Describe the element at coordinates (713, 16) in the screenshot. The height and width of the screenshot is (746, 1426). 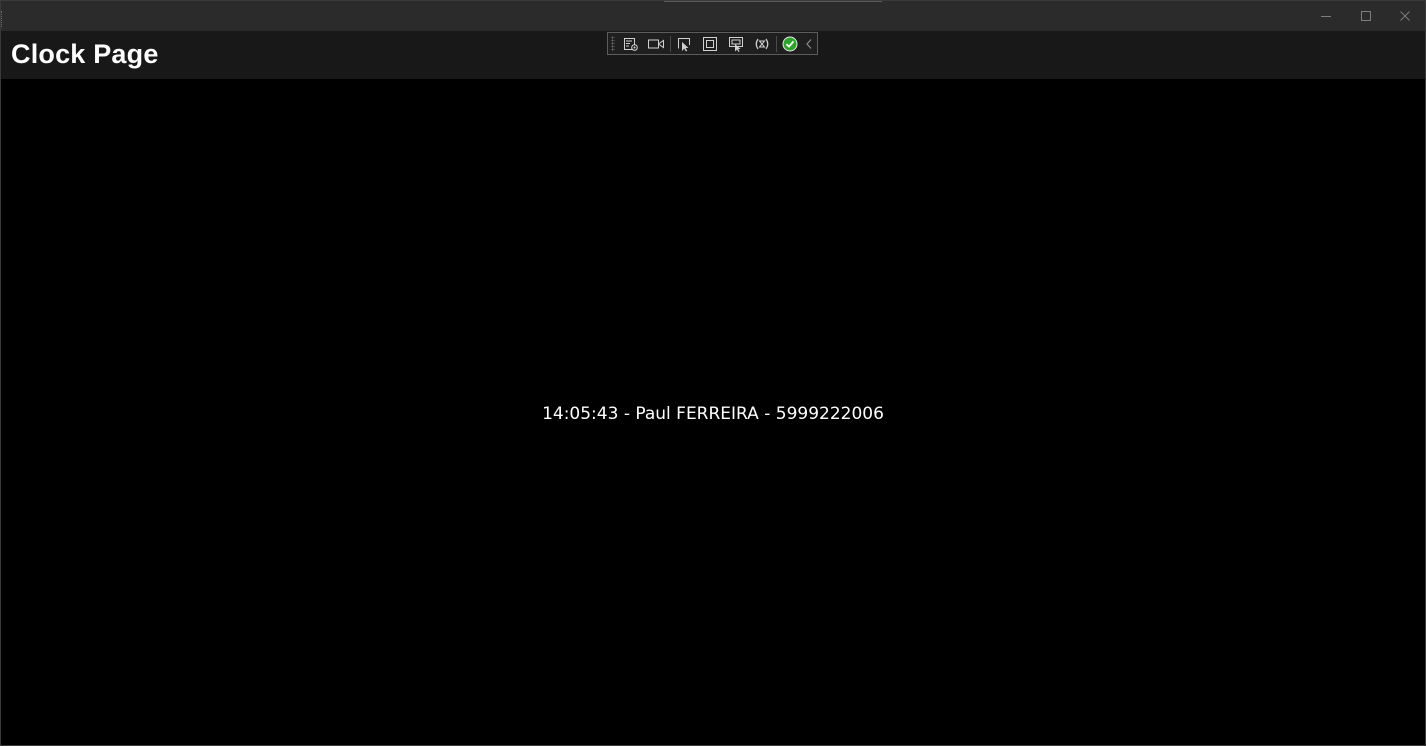
I see `title-bar` at that location.